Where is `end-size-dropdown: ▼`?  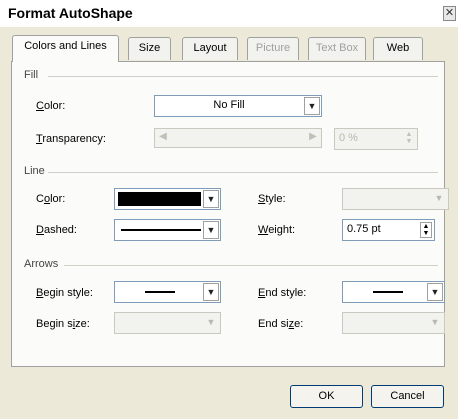 end-size-dropdown: ▼ is located at coordinates (393, 323).